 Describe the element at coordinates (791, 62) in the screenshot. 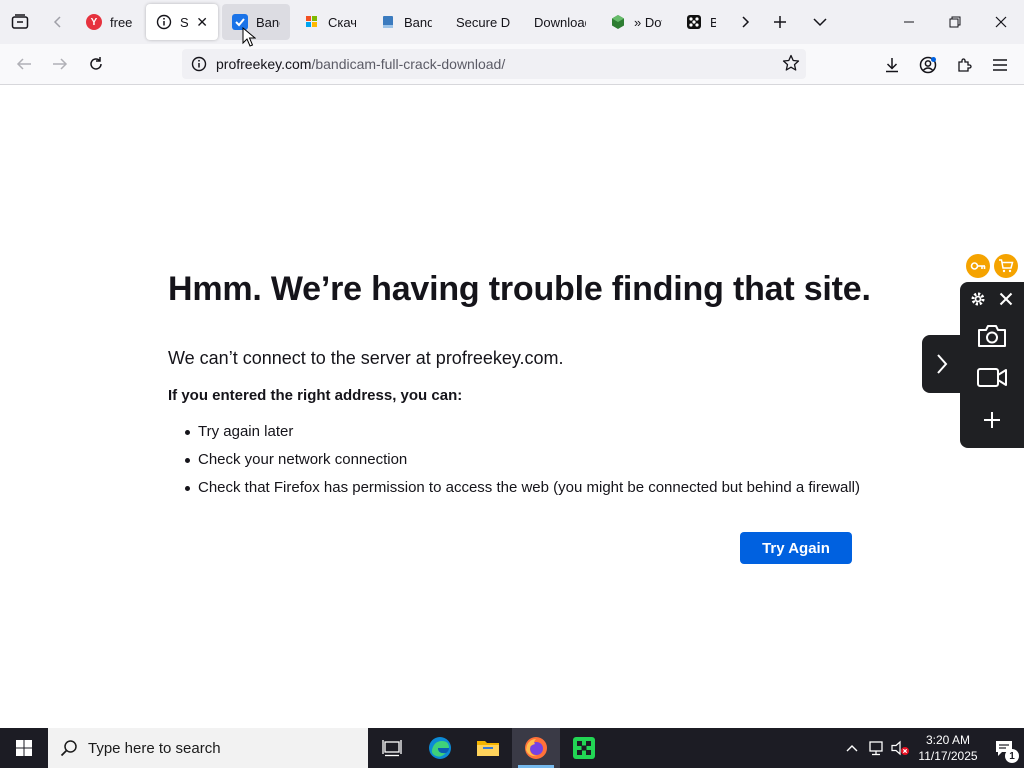

I see `star-icon` at that location.